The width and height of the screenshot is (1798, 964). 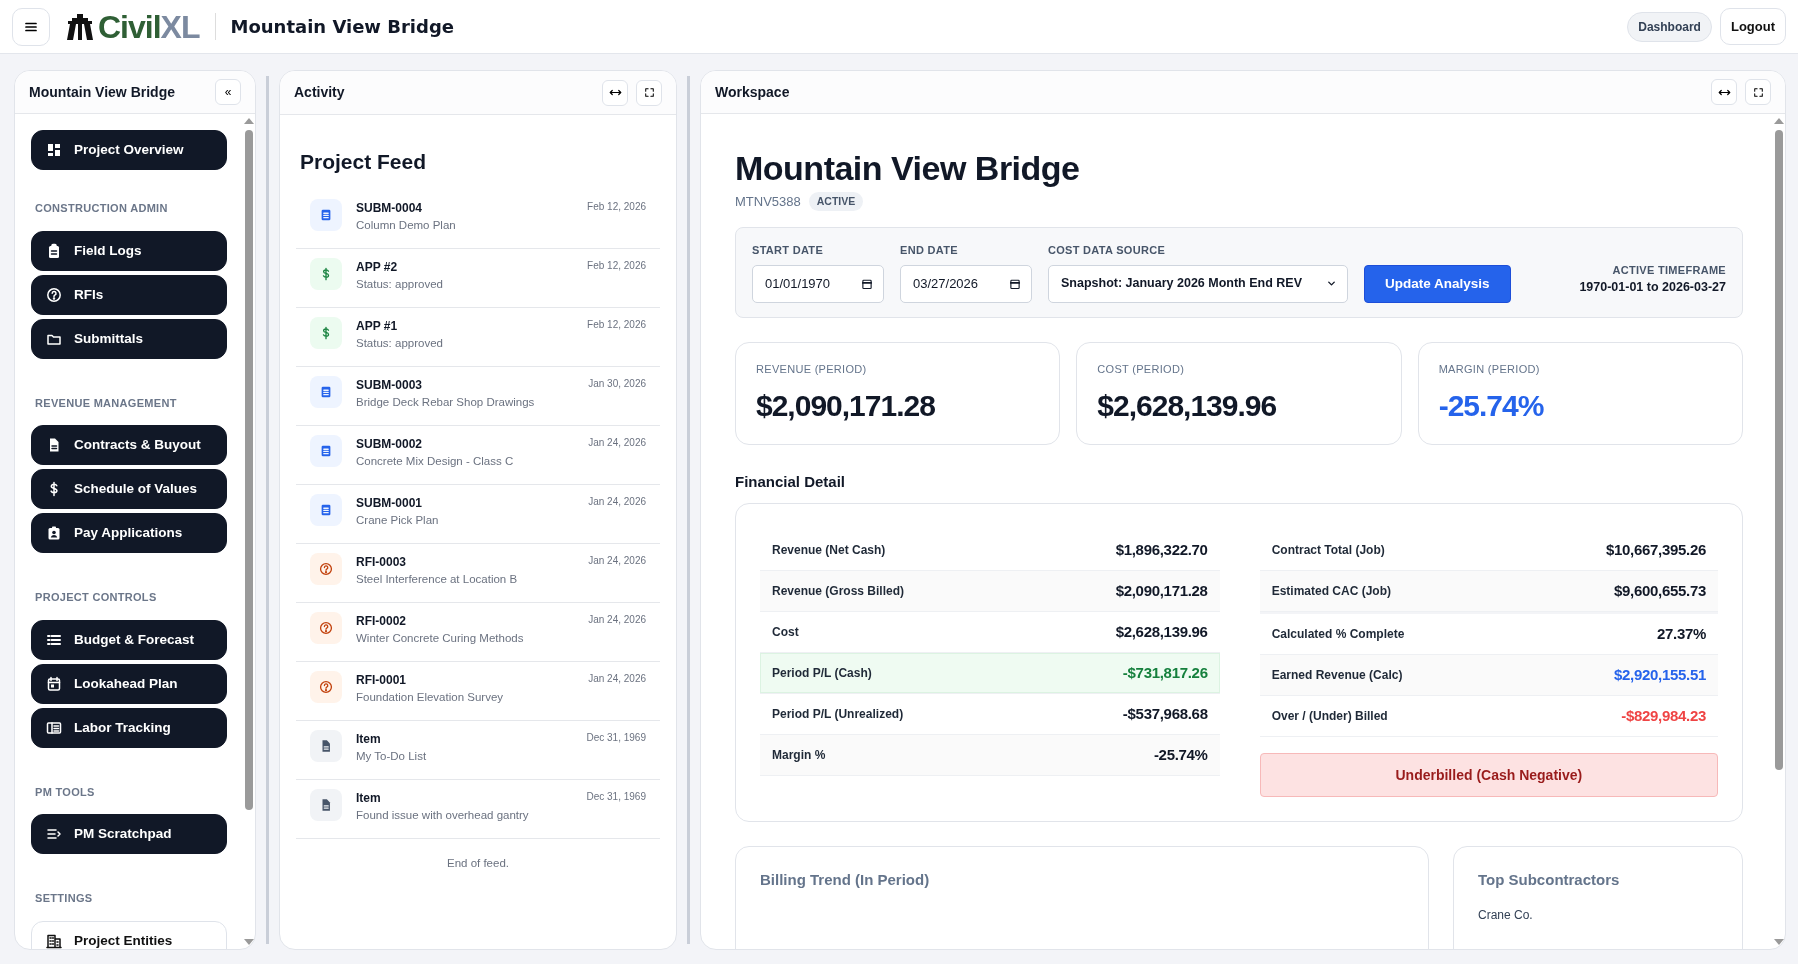 What do you see at coordinates (1681, 634) in the screenshot?
I see `row-value: 27.37%` at bounding box center [1681, 634].